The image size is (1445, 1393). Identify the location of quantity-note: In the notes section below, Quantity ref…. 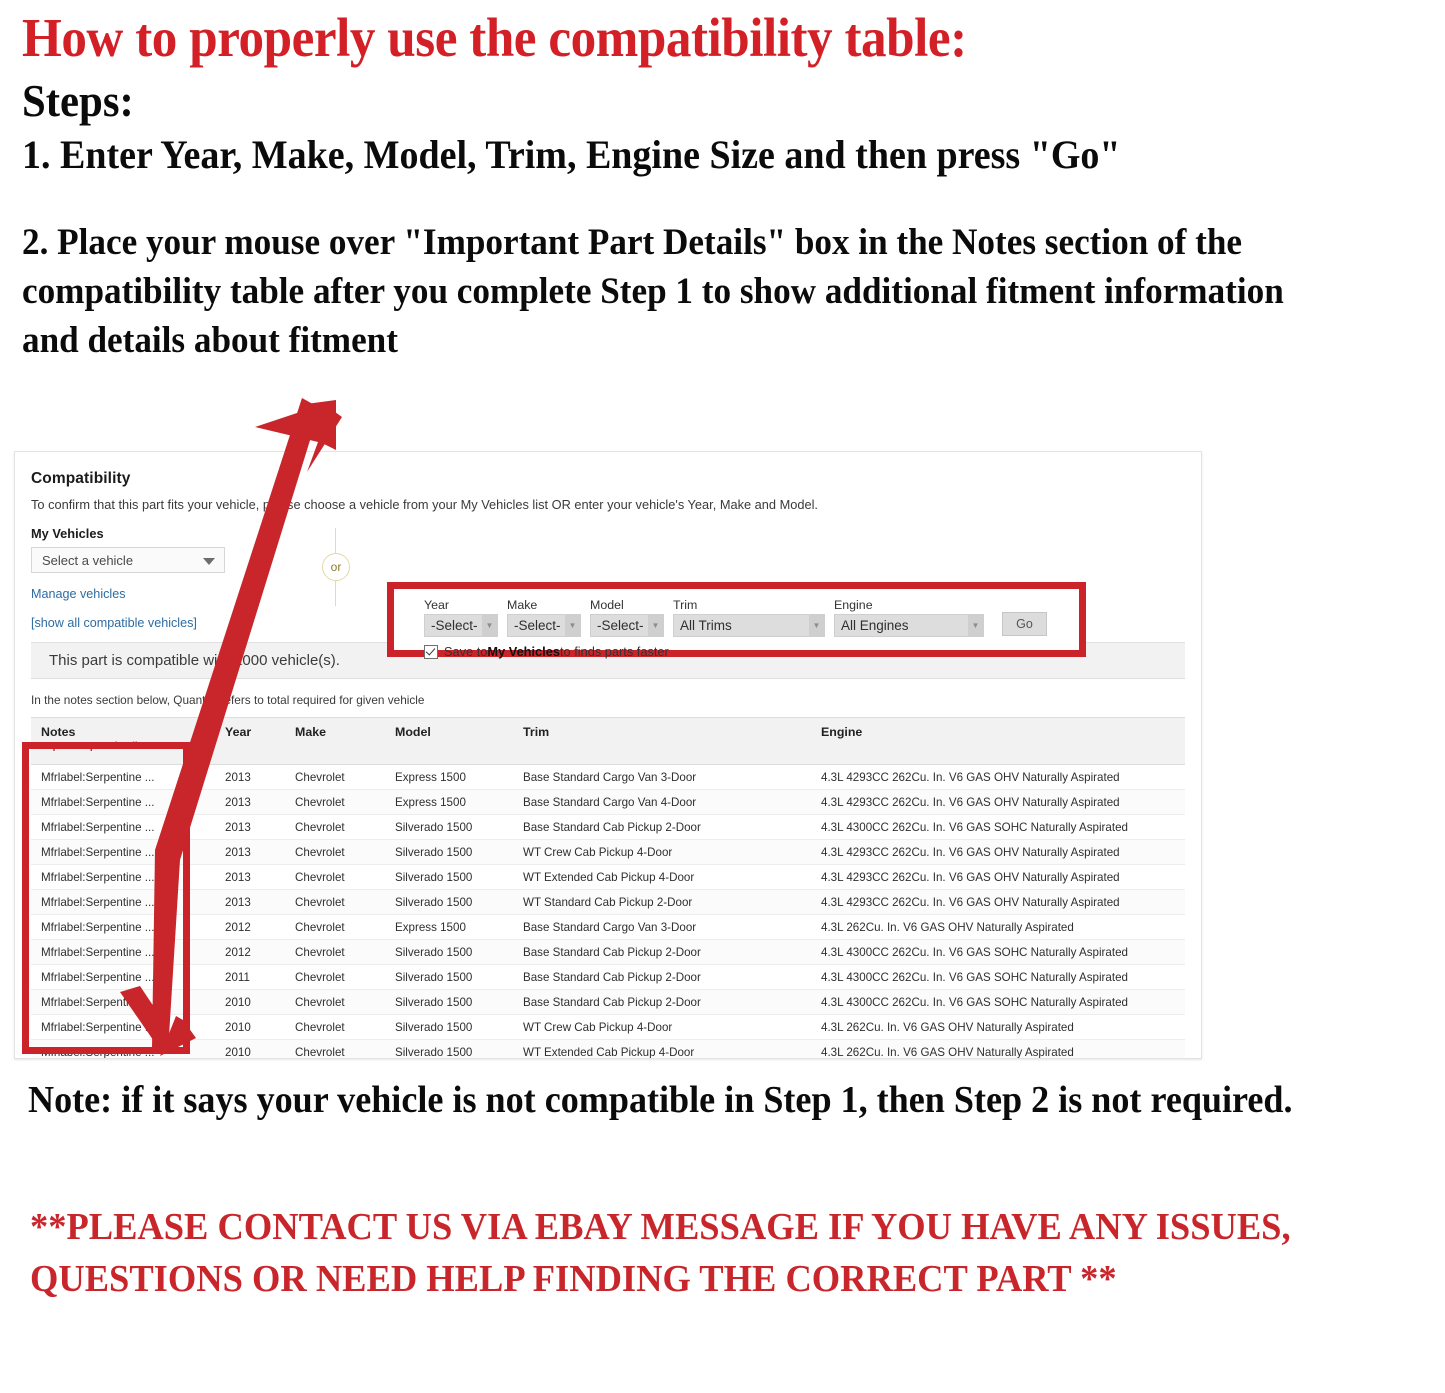
(228, 700).